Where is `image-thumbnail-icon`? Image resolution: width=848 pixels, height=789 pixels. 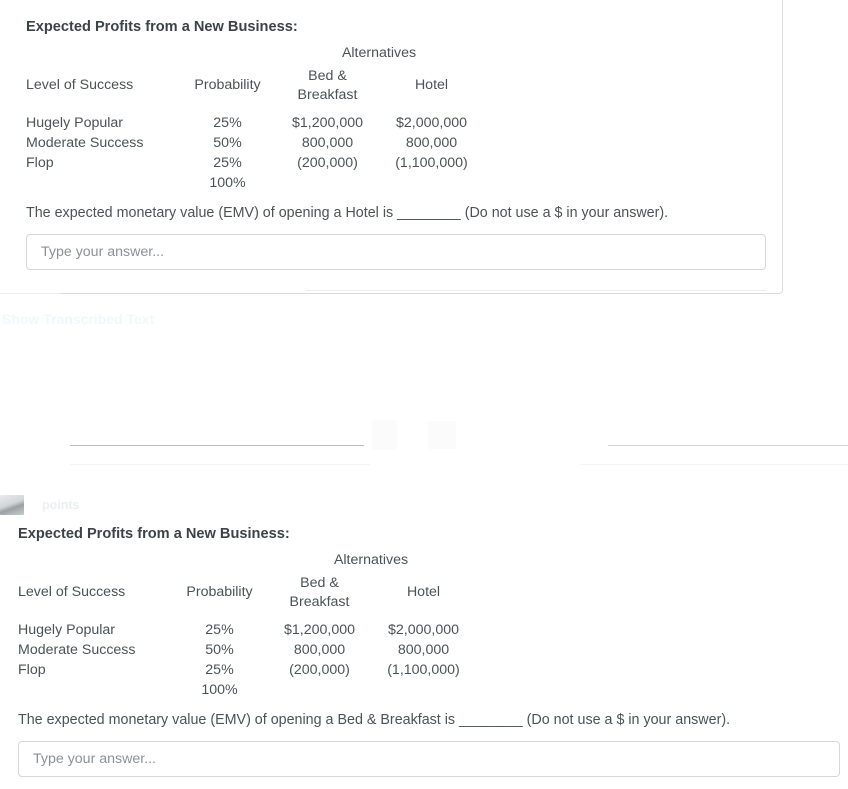
image-thumbnail-icon is located at coordinates (12, 505).